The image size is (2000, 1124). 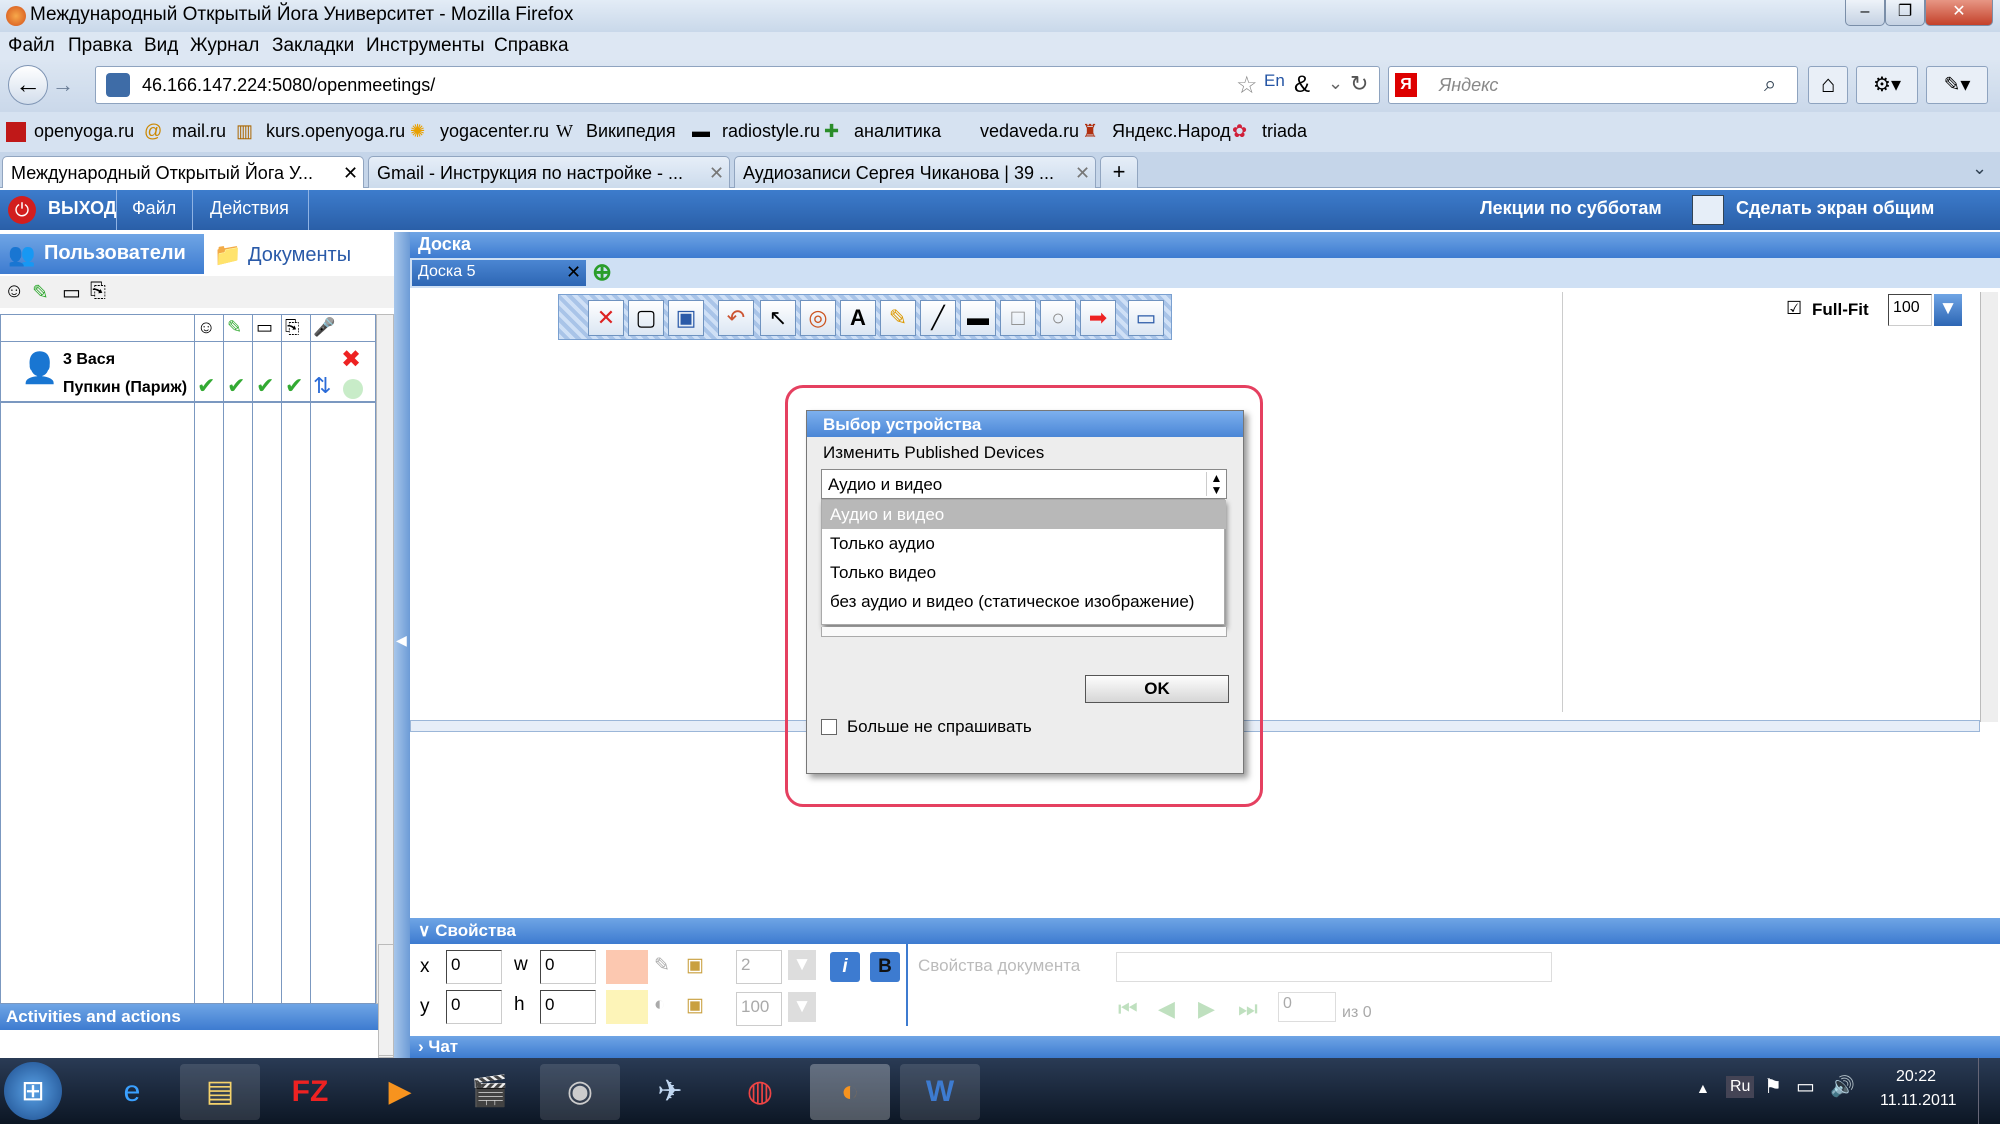 I want to click on tab-list-icon: ⌄, so click(x=1979, y=168).